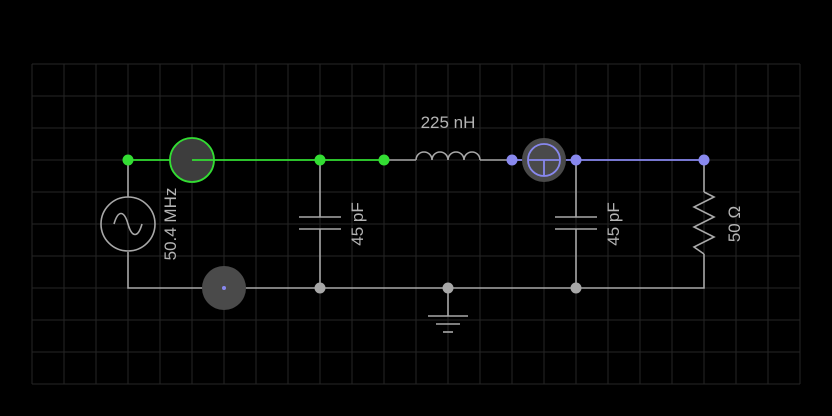 The width and height of the screenshot is (832, 416). What do you see at coordinates (357, 223) in the screenshot?
I see `capacitor-left-label: 45 pF` at bounding box center [357, 223].